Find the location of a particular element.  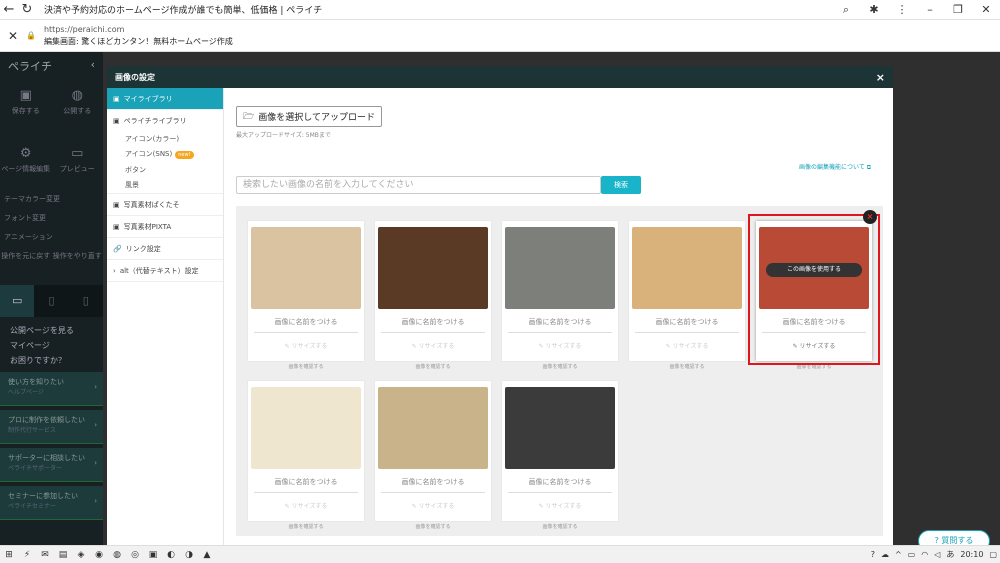

taskbar-app-icon: ⚡ is located at coordinates (27, 555).